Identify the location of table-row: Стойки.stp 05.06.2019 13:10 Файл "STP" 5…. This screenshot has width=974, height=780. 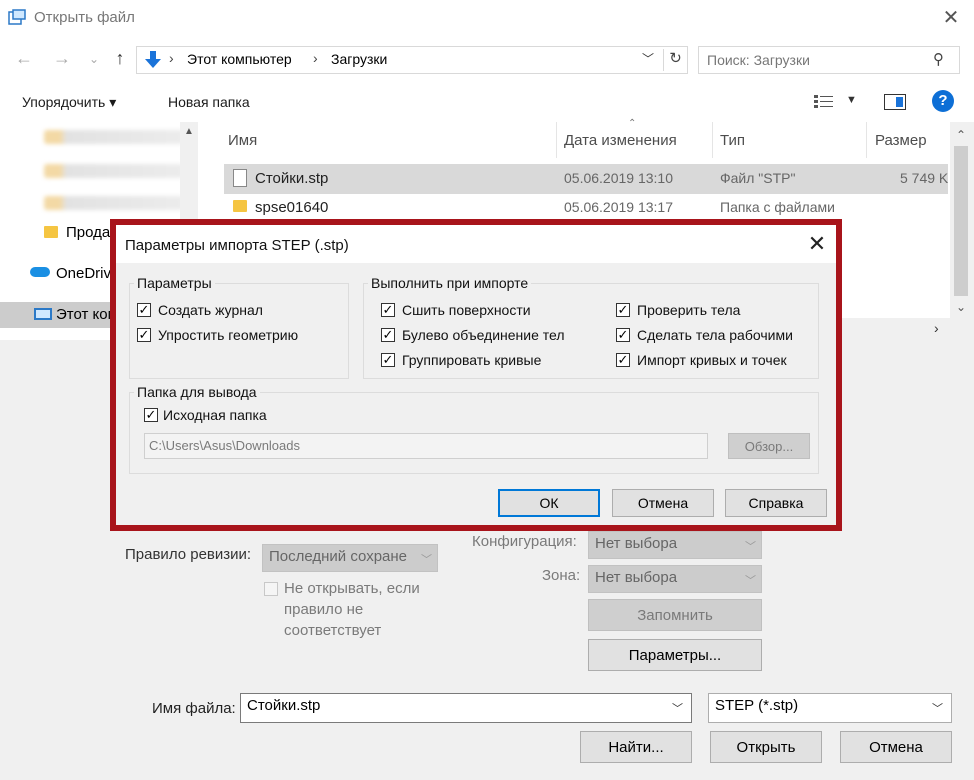
(586, 179).